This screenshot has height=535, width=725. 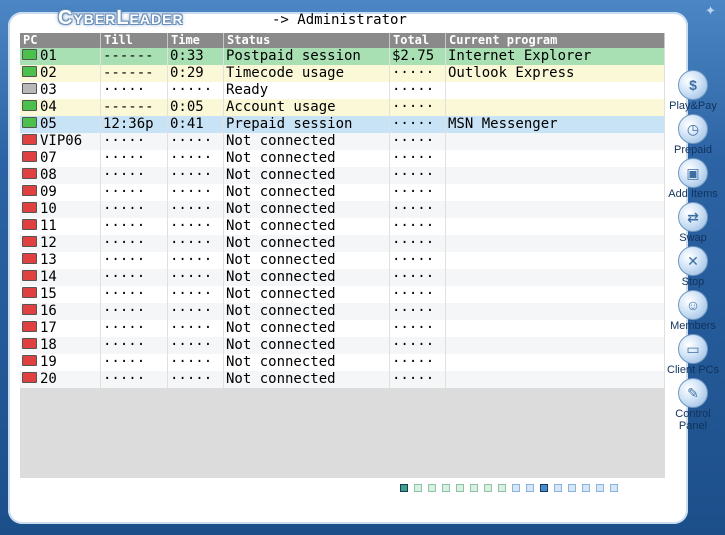 I want to click on table-row: 09 ····· ····· Not connected ·····, so click(x=342, y=192).